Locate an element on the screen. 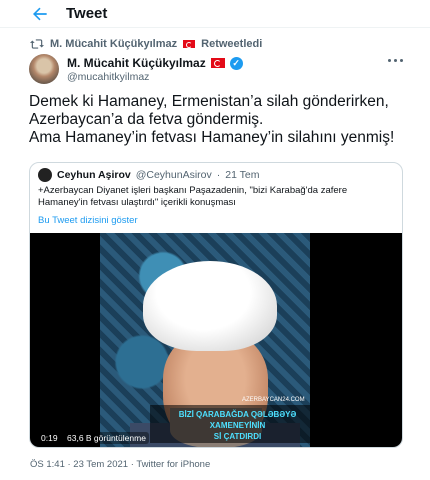  video-stats: 0:19 63,6 B görüntülenme is located at coordinates (93, 438).